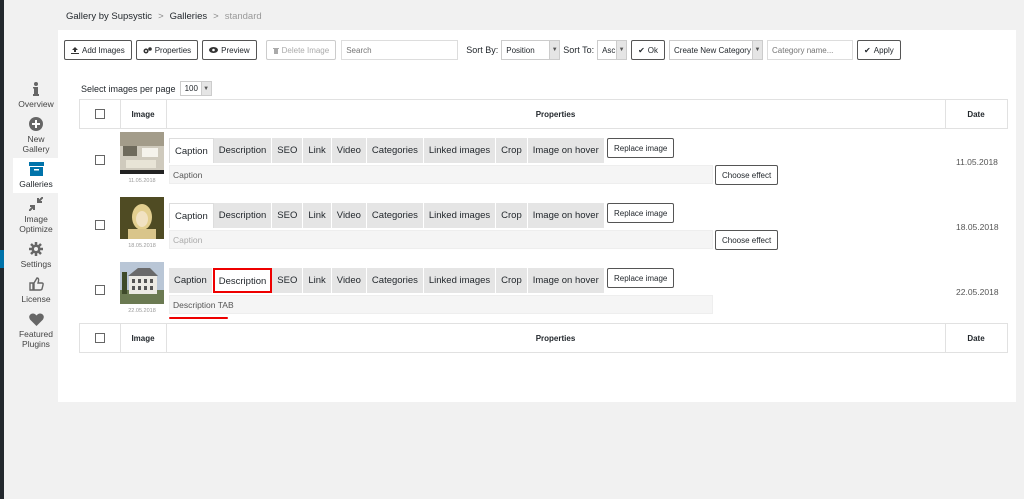 This screenshot has width=1024, height=499. Describe the element at coordinates (716, 50) in the screenshot. I see `category-select: Create New Category ▼` at that location.